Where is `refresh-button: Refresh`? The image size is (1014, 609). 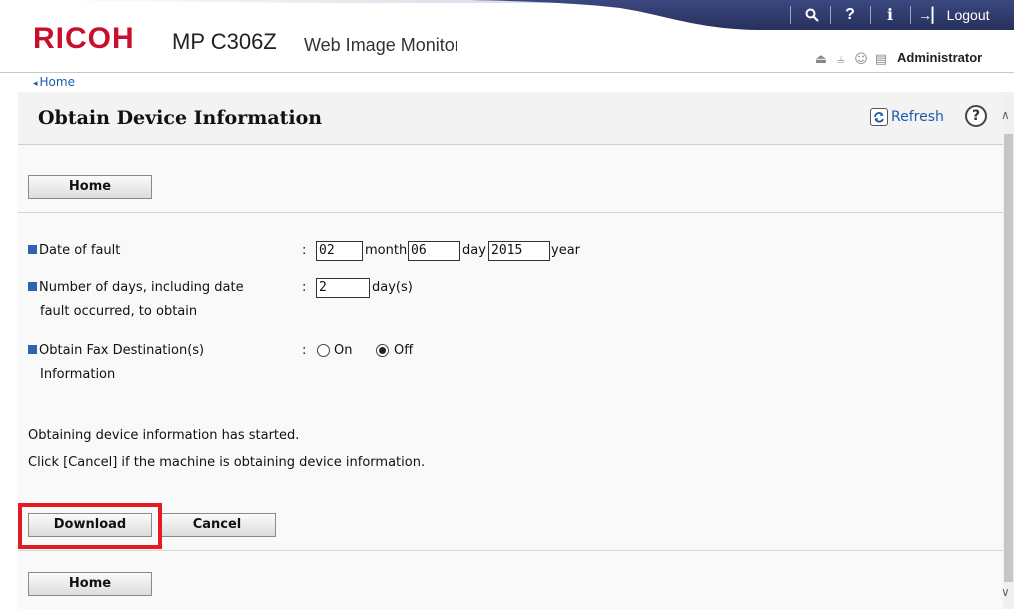
refresh-button: Refresh is located at coordinates (907, 117).